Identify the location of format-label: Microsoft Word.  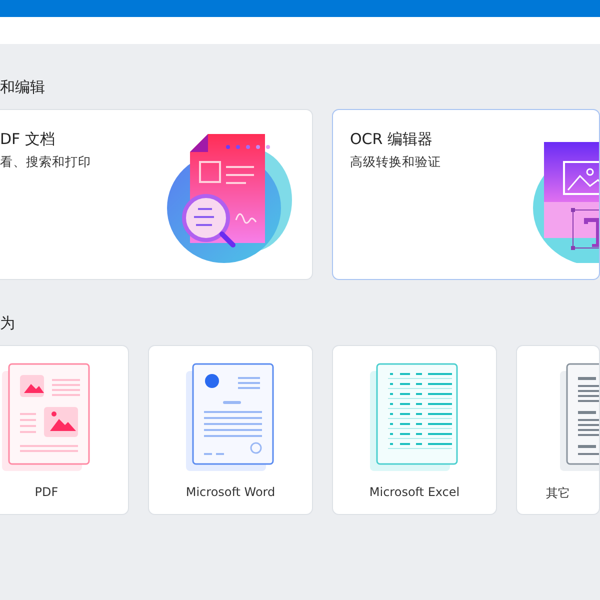
(231, 492).